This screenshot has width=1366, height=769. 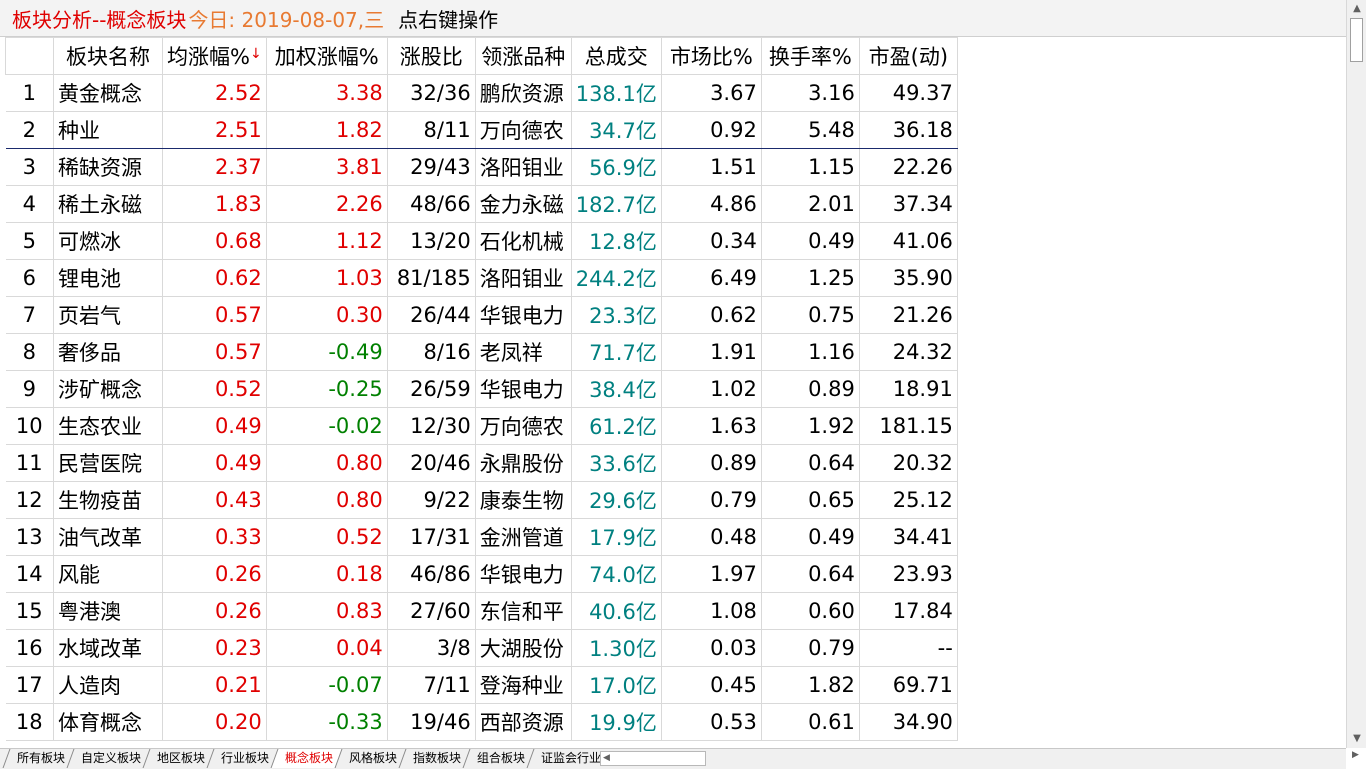 What do you see at coordinates (431, 56) in the screenshot?
I see `header-rise-ratio: 涨股比` at bounding box center [431, 56].